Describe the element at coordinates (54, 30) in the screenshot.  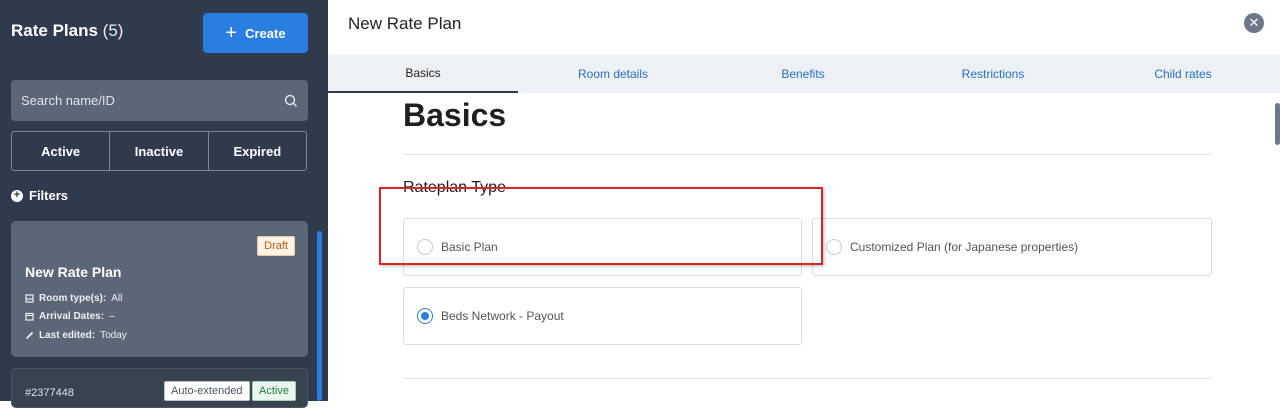
I see `sidebar-title-text: Rate Plans` at that location.